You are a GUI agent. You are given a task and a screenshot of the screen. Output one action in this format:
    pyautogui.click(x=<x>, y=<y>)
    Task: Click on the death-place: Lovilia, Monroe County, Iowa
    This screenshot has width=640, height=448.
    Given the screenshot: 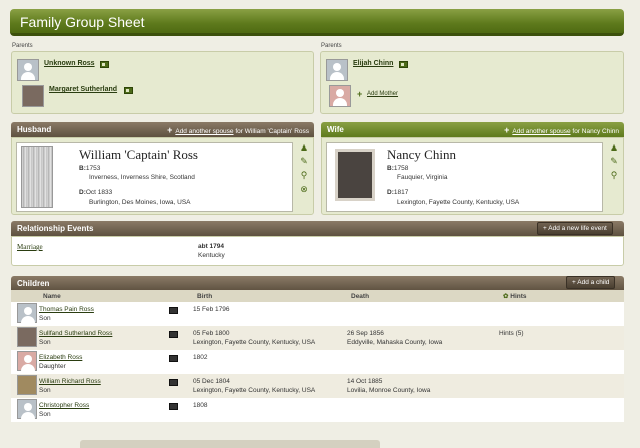 What is the action you would take?
    pyautogui.click(x=389, y=390)
    